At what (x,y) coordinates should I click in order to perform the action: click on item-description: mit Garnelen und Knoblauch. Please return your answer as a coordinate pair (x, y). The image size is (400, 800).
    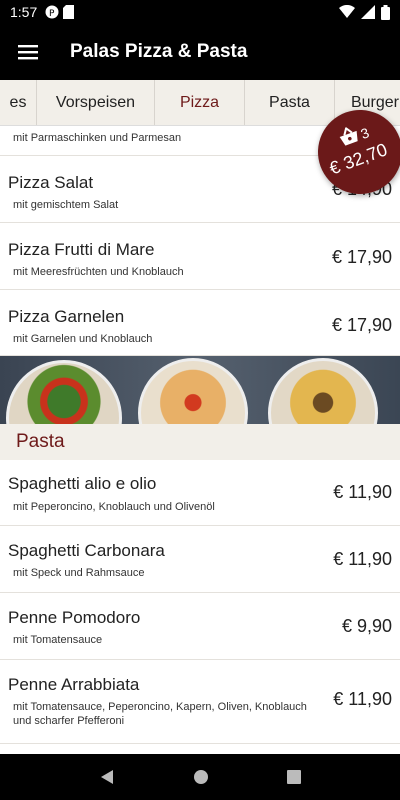
    Looking at the image, I should click on (83, 339).